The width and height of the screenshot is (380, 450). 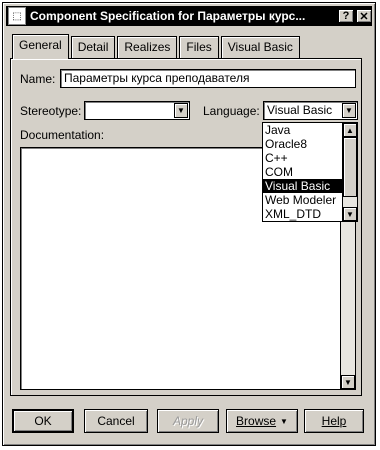 What do you see at coordinates (147, 47) in the screenshot?
I see `tab-realizes: Realizes` at bounding box center [147, 47].